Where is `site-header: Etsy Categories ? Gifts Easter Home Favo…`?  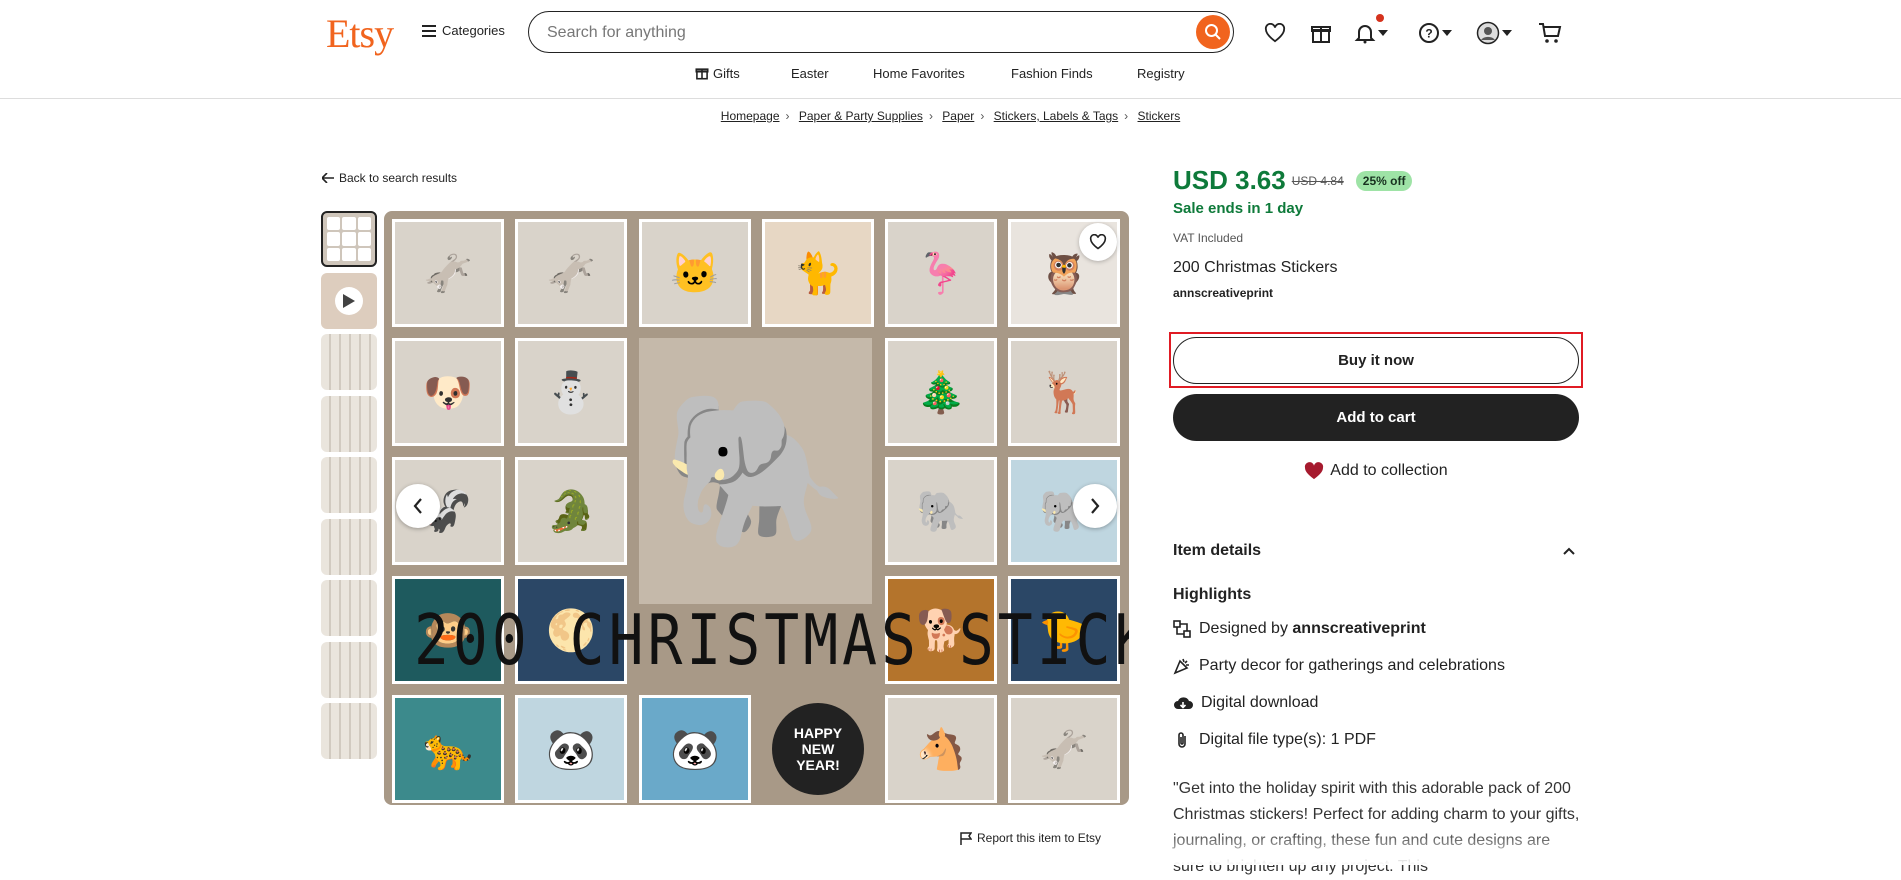 site-header: Etsy Categories ? Gifts Easter Home Favo… is located at coordinates (950, 49).